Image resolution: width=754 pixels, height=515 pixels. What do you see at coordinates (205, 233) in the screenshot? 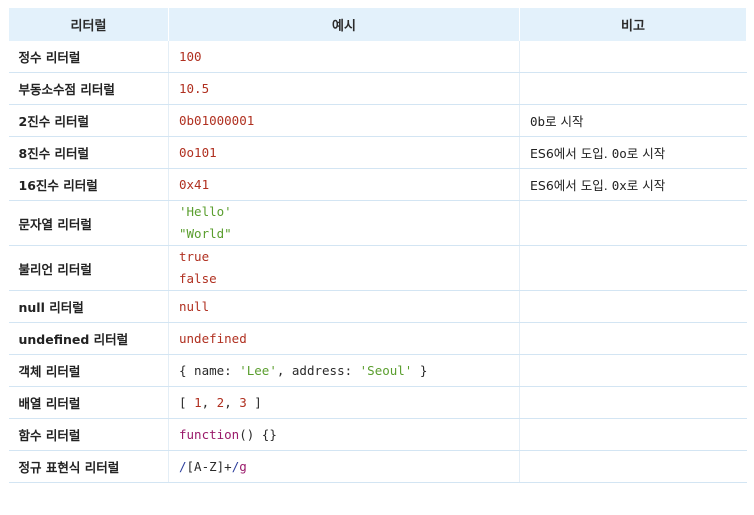
I see `string-line: "World"` at bounding box center [205, 233].